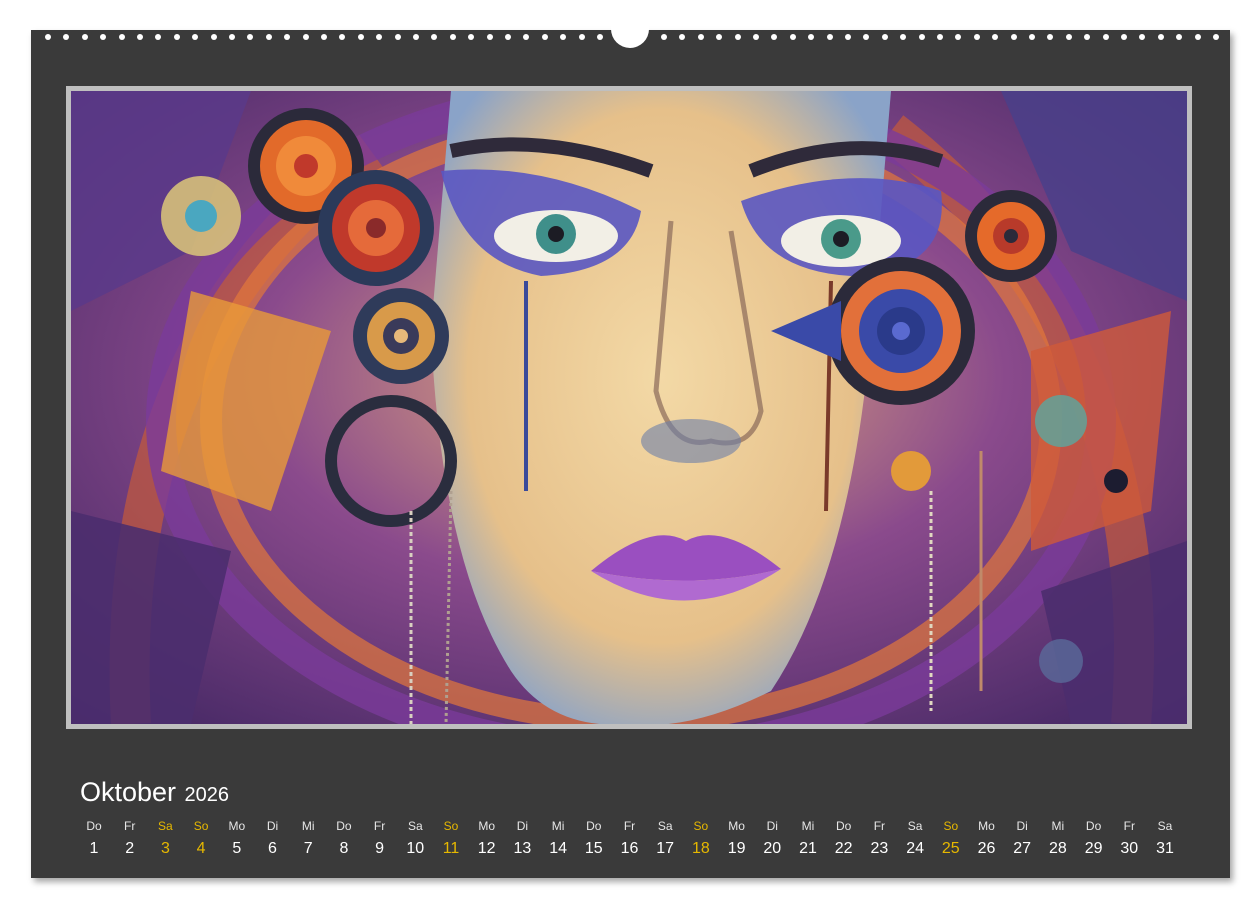 Image resolution: width=1260 pixels, height=908 pixels. I want to click on day-cell: Fr 16, so click(630, 838).